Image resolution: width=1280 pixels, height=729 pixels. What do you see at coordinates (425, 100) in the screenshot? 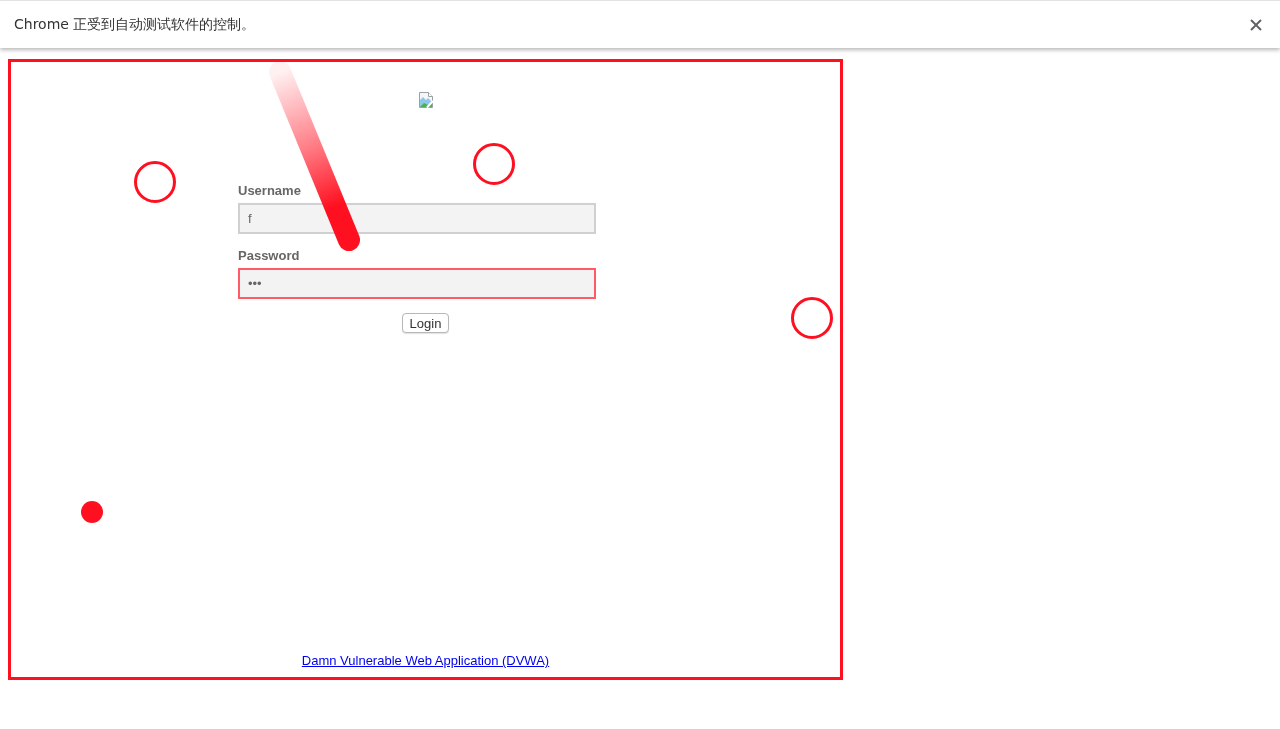
I see `broken-image-icon` at bounding box center [425, 100].